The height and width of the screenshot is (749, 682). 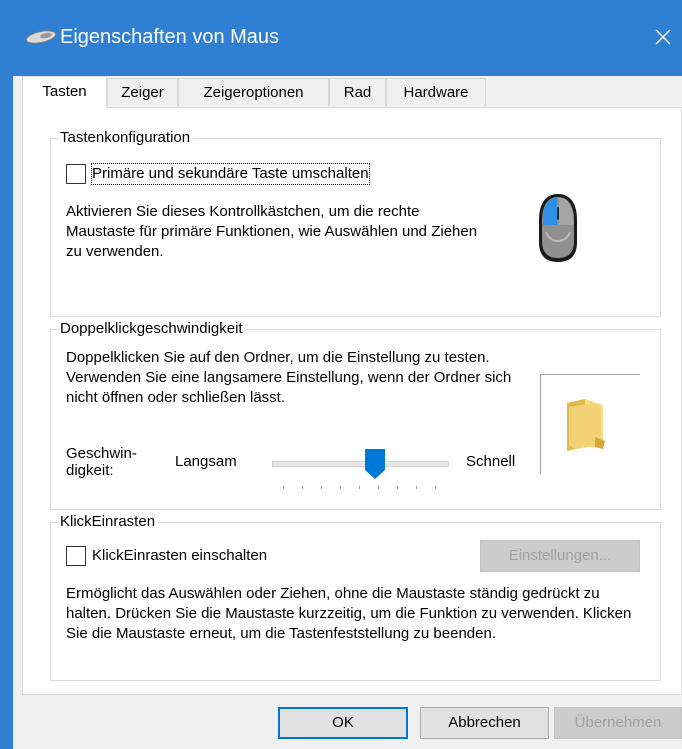 I want to click on close-button, so click(x=663, y=37).